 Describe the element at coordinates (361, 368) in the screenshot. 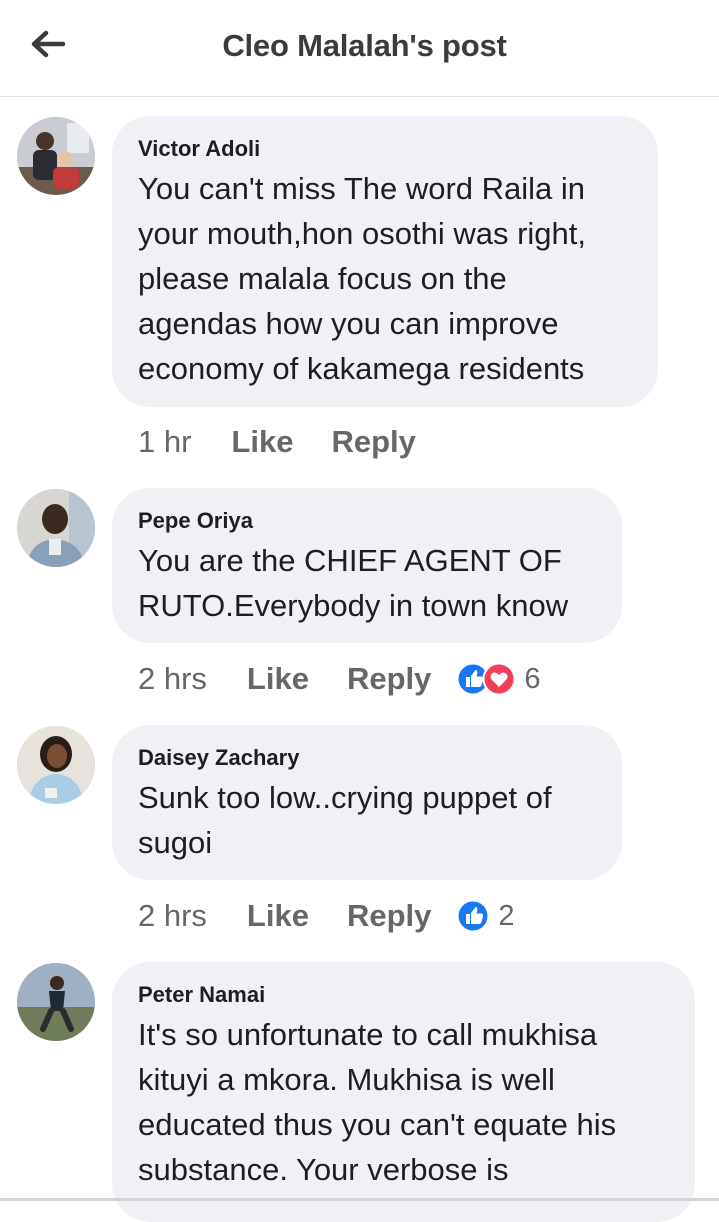

I see `comment-line: economy of kakamega residents` at that location.